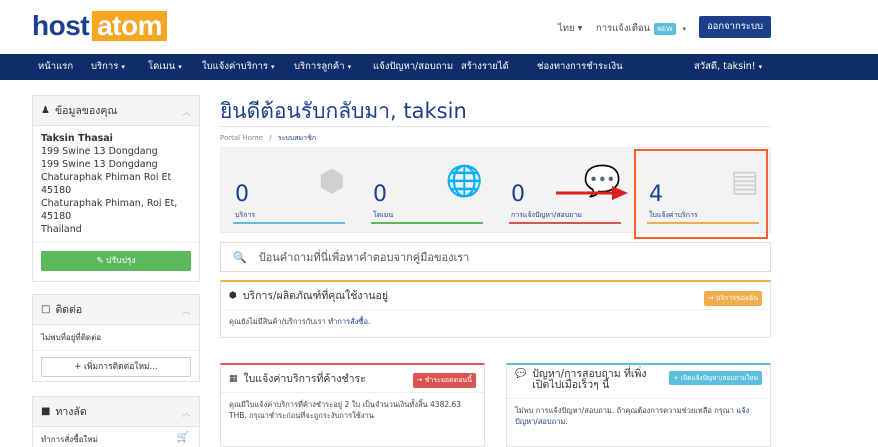 The image size is (878, 447). I want to click on no-contacts-text: ไม่พบที่อยู่ที่ติดต่อ, so click(71, 337).